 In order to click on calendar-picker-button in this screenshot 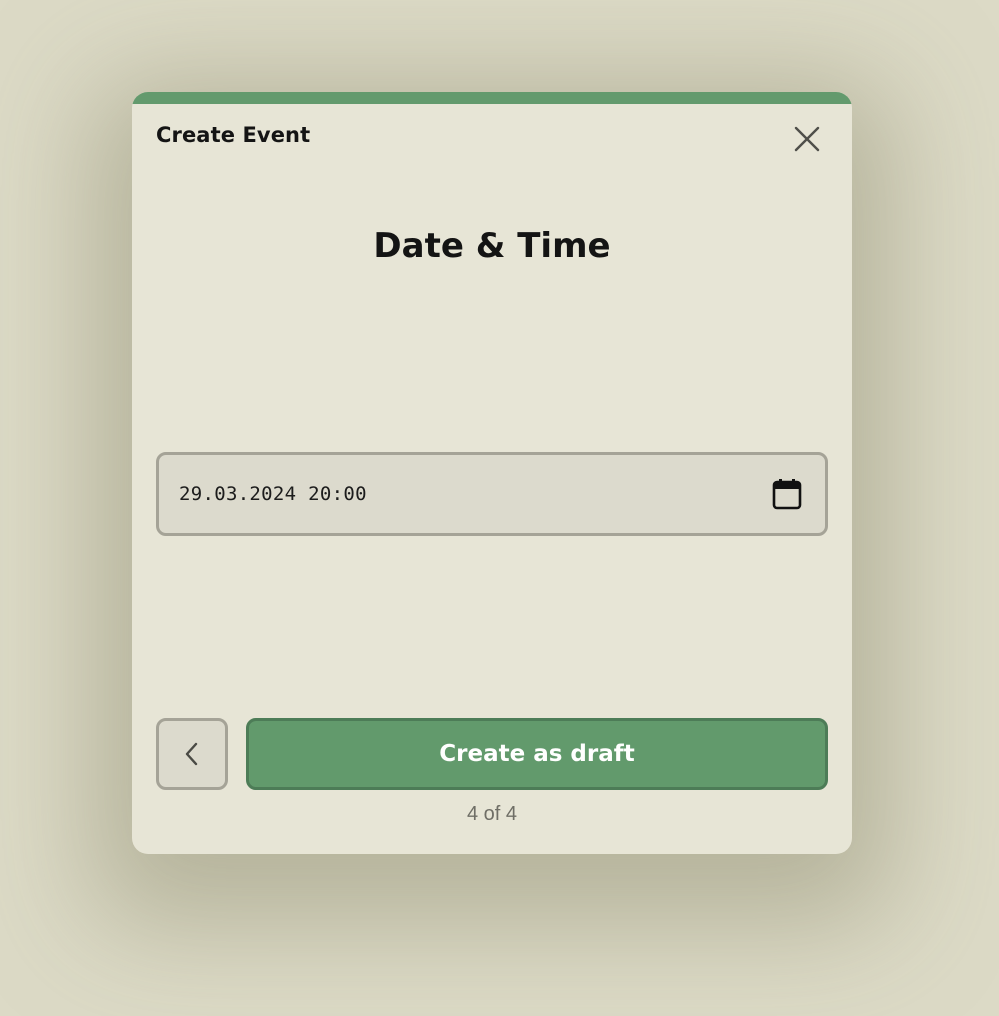, I will do `click(787, 494)`.